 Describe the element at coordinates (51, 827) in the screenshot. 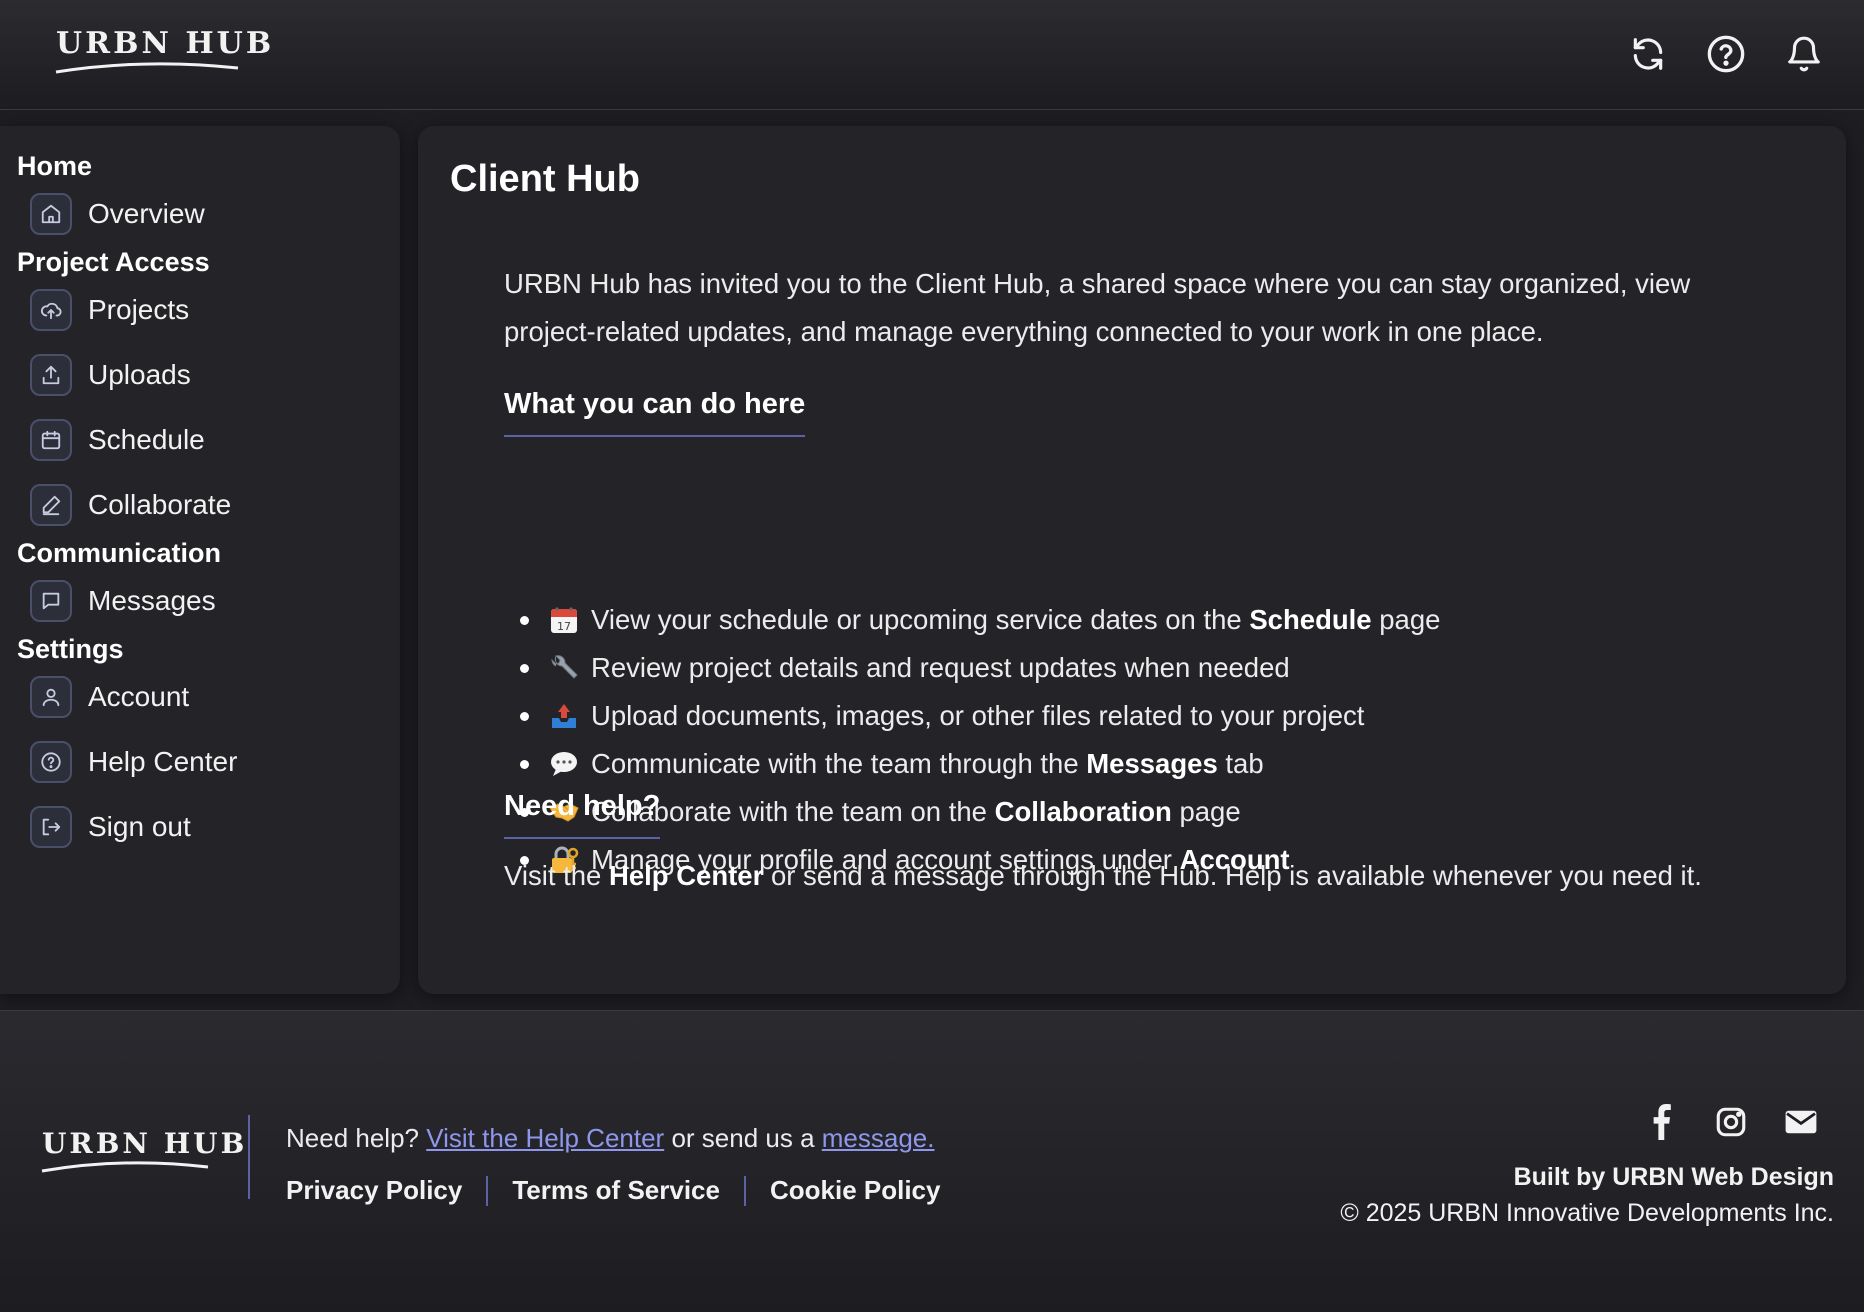

I see `sign-out-icon` at that location.